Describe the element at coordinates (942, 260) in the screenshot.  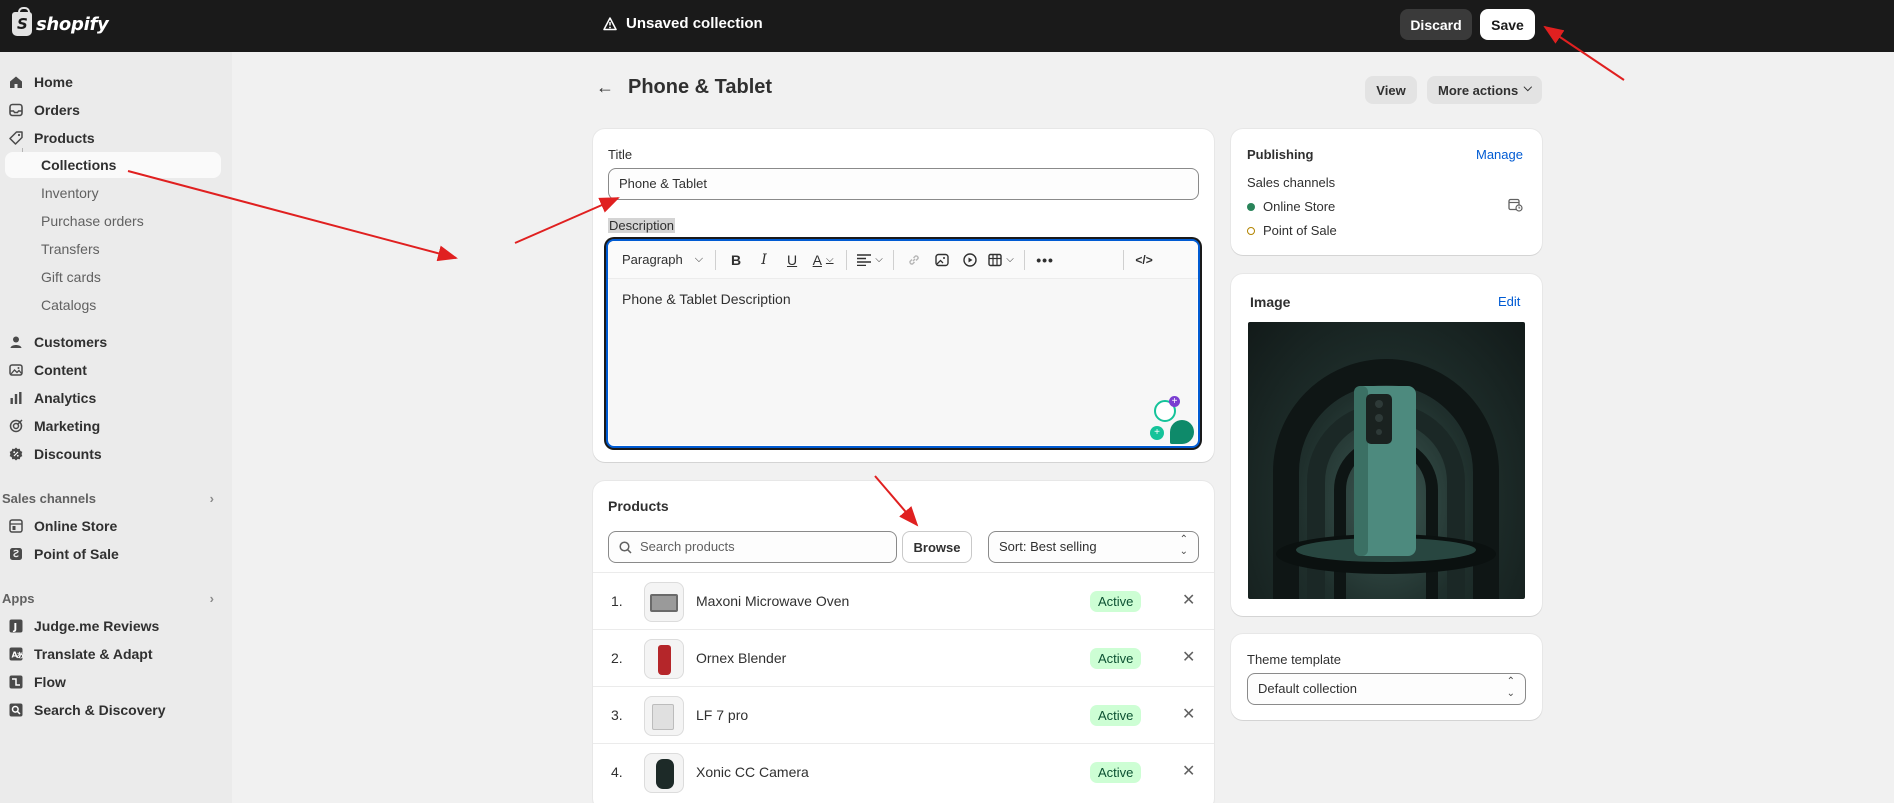
I see `insert-image-icon` at that location.